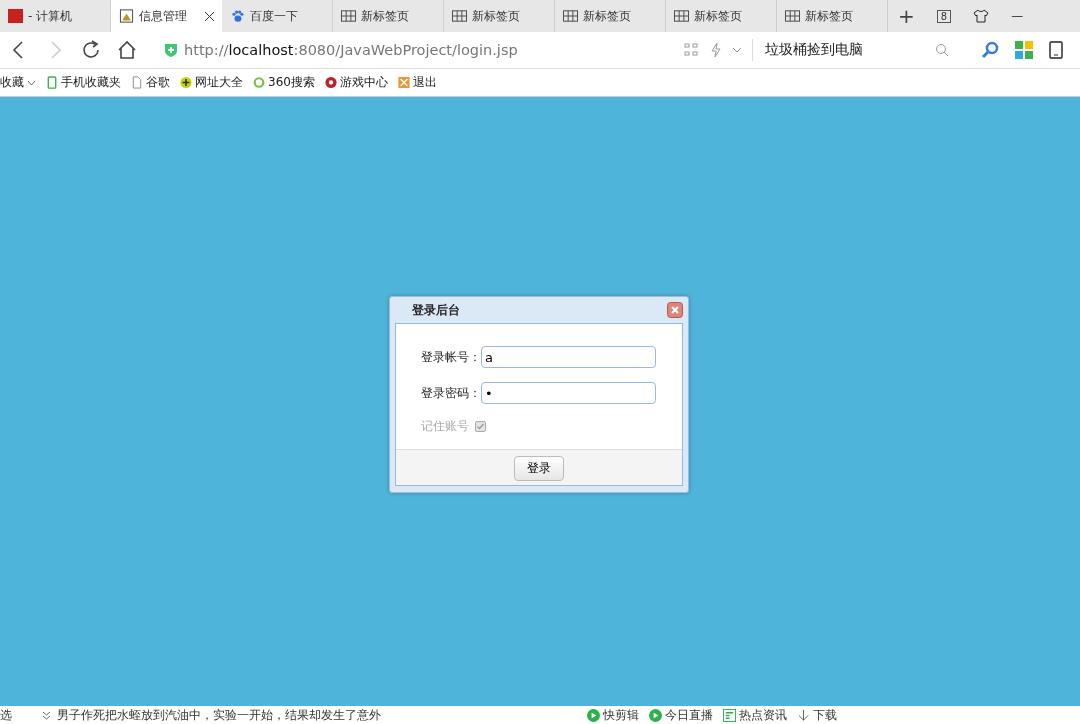  I want to click on reload-icon, so click(91, 50).